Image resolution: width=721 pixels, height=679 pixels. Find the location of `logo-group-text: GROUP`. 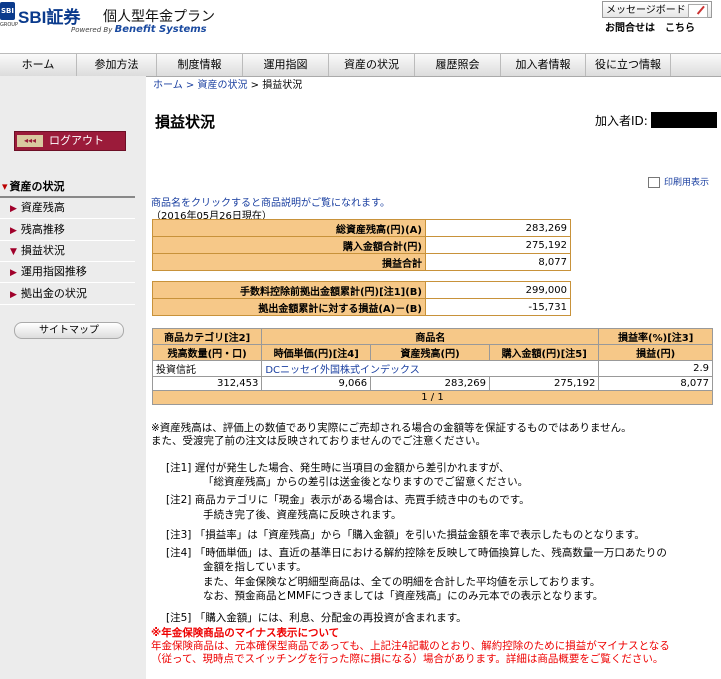

logo-group-text: GROUP is located at coordinates (9, 25).